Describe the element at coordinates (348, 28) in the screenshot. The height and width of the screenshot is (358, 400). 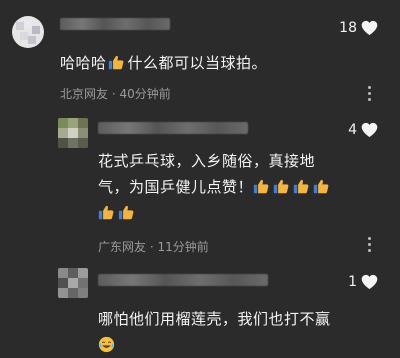
I see `like-count: 18` at that location.